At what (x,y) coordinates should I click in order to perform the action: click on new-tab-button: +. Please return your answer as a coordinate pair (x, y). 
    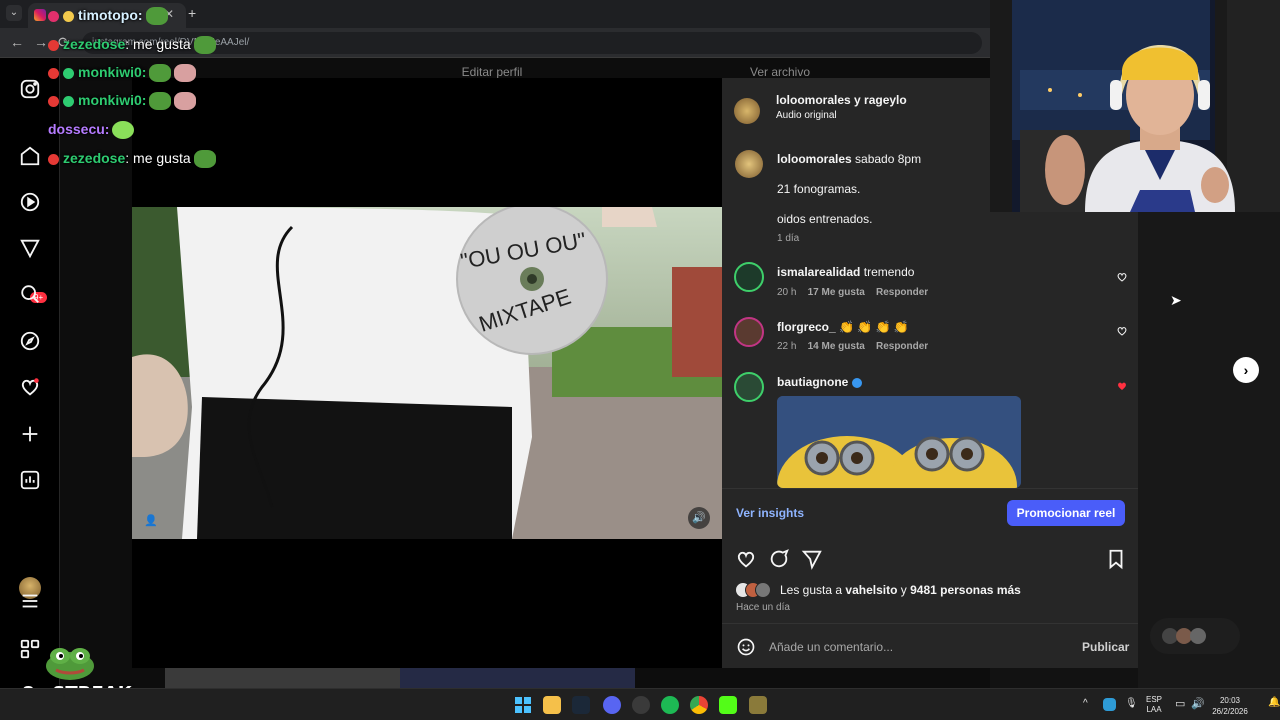
    Looking at the image, I should click on (192, 13).